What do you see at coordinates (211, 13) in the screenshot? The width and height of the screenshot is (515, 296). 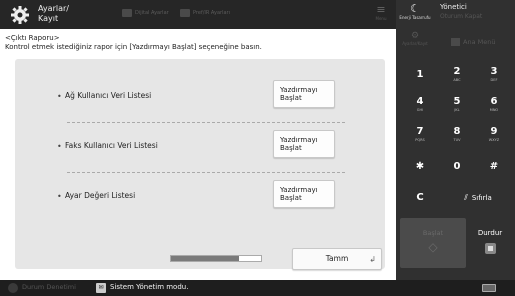 I see `pref-ir-settings-label: Pref/IR Ayarları` at bounding box center [211, 13].